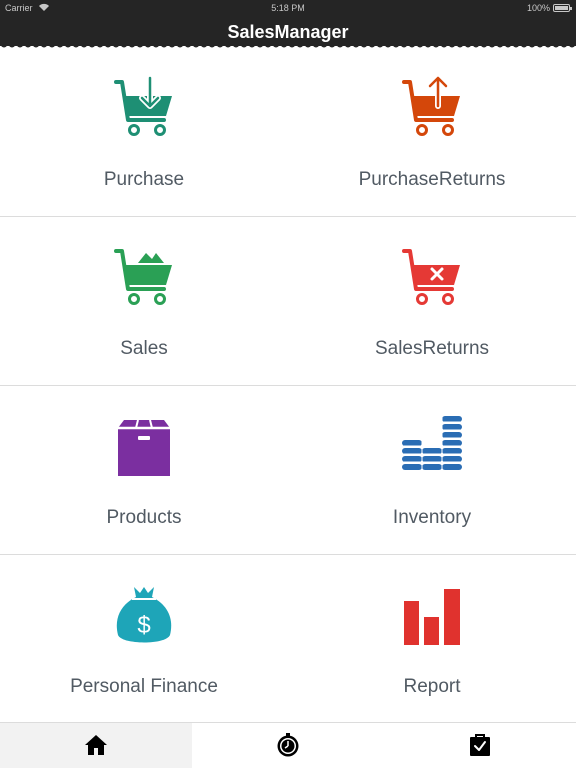 The height and width of the screenshot is (768, 576). Describe the element at coordinates (144, 447) in the screenshot. I see `box-icon` at that location.